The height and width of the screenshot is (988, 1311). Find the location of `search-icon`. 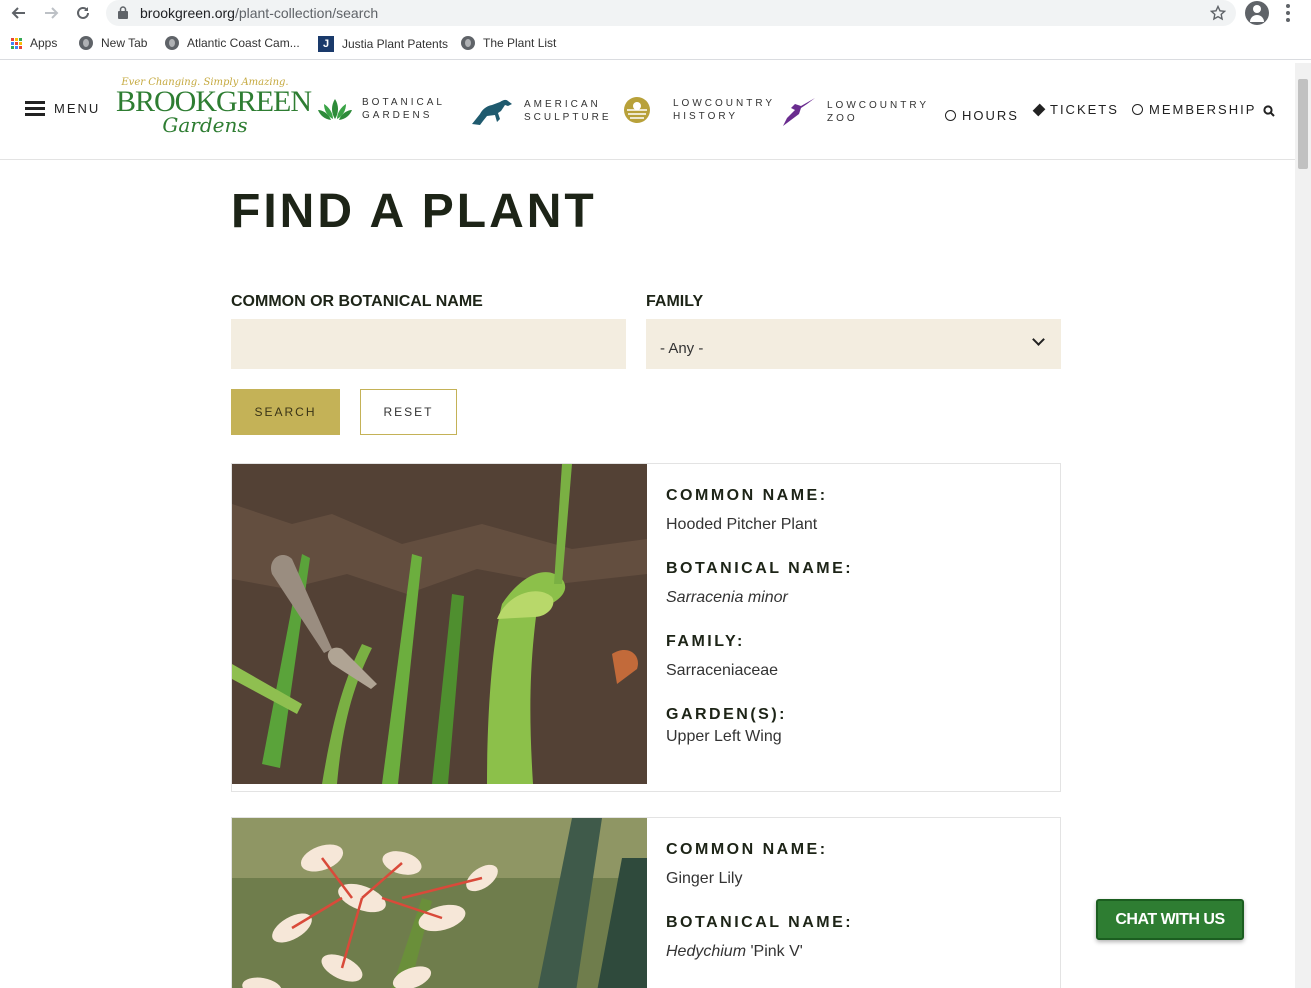

search-icon is located at coordinates (1269, 113).